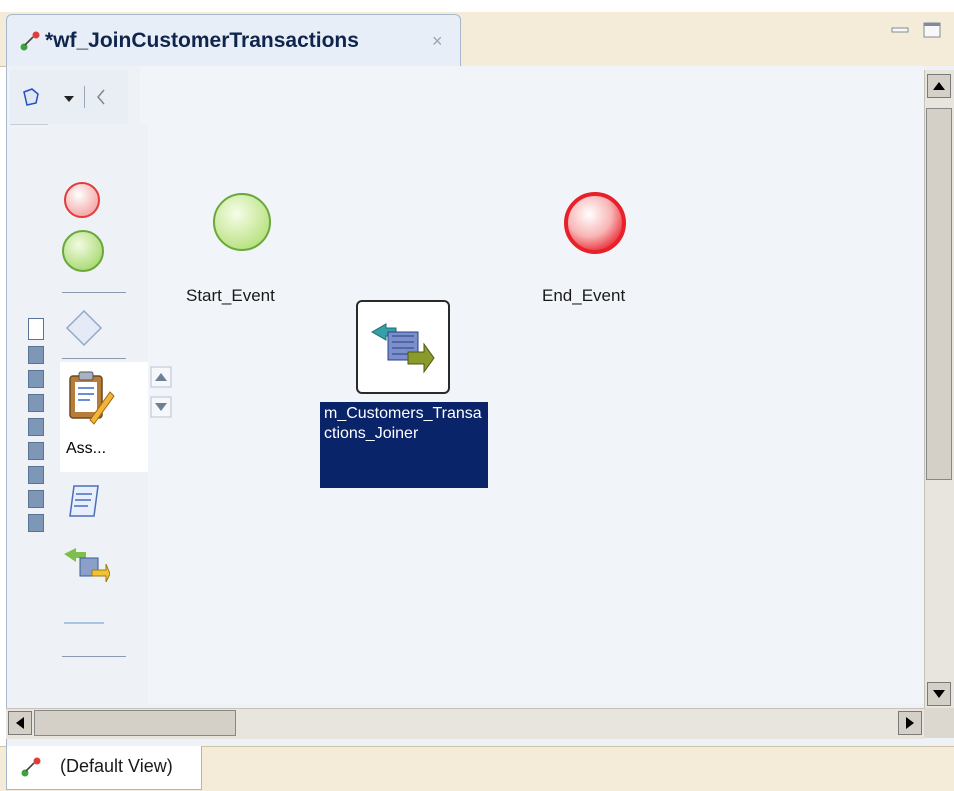 The width and height of the screenshot is (954, 791). I want to click on sequence-flow-tool, so click(84, 623).